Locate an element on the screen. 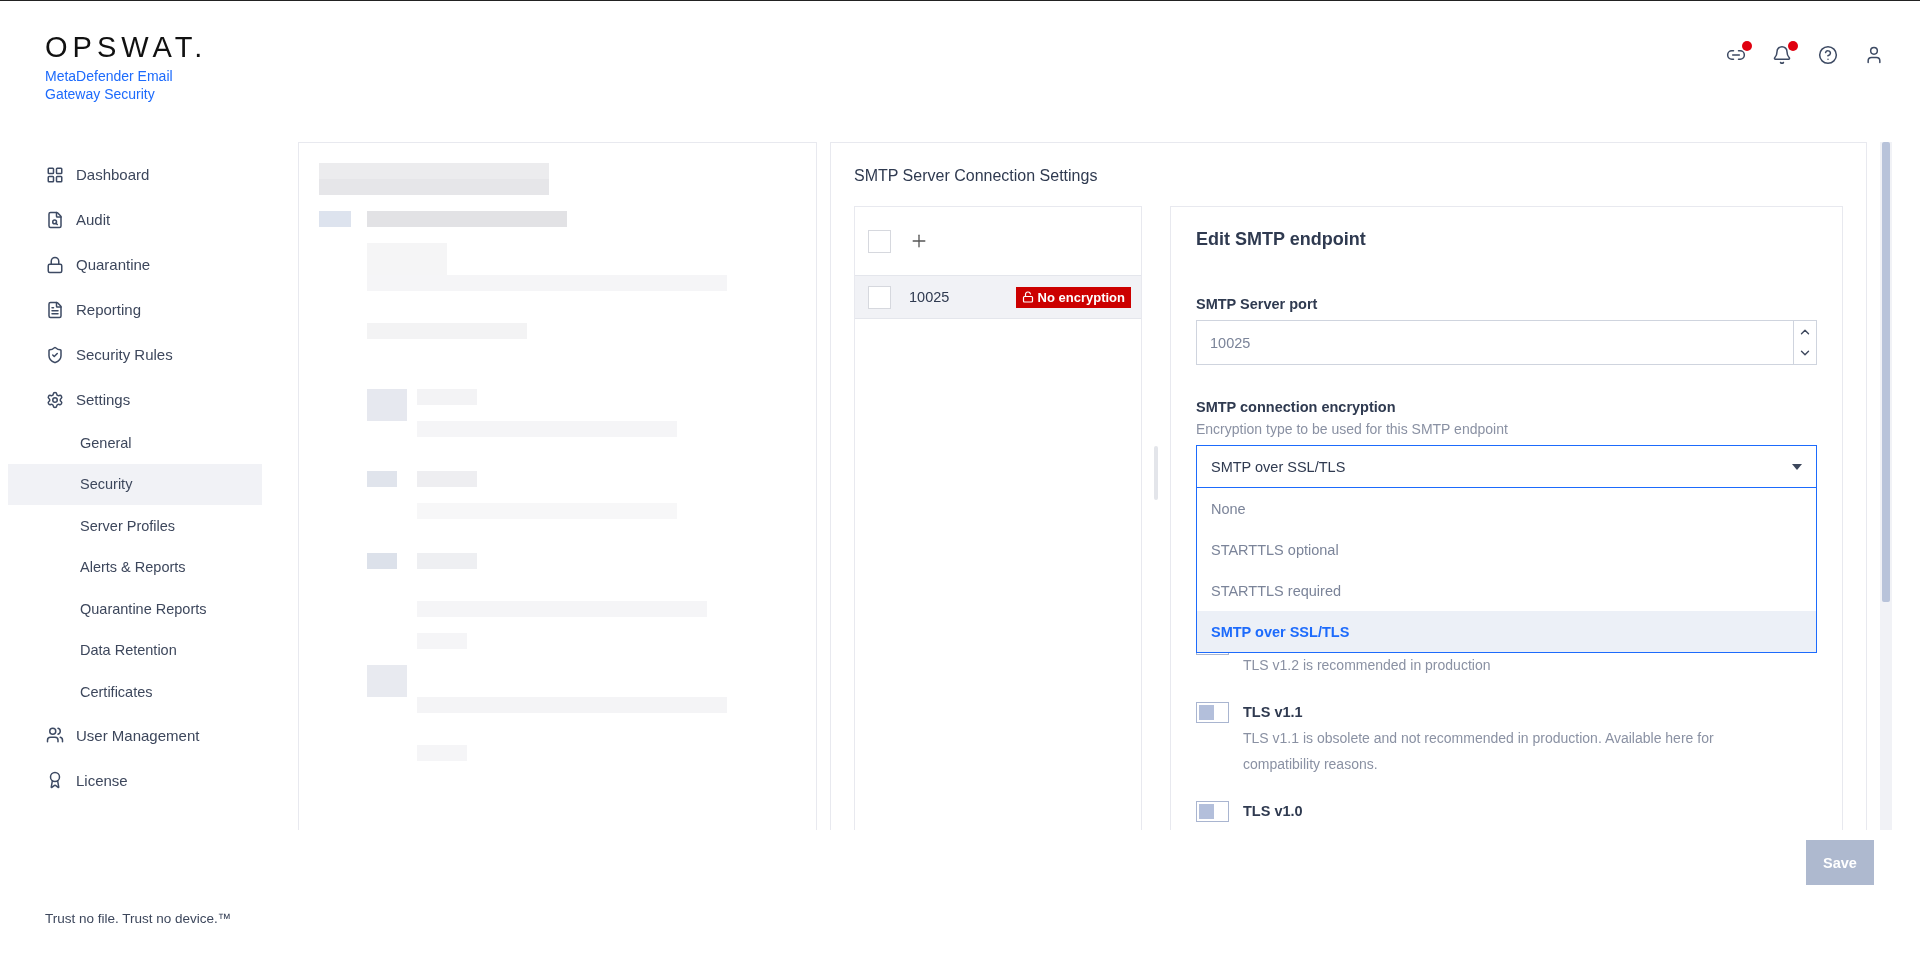  port-field: 10025 is located at coordinates (1494, 342).